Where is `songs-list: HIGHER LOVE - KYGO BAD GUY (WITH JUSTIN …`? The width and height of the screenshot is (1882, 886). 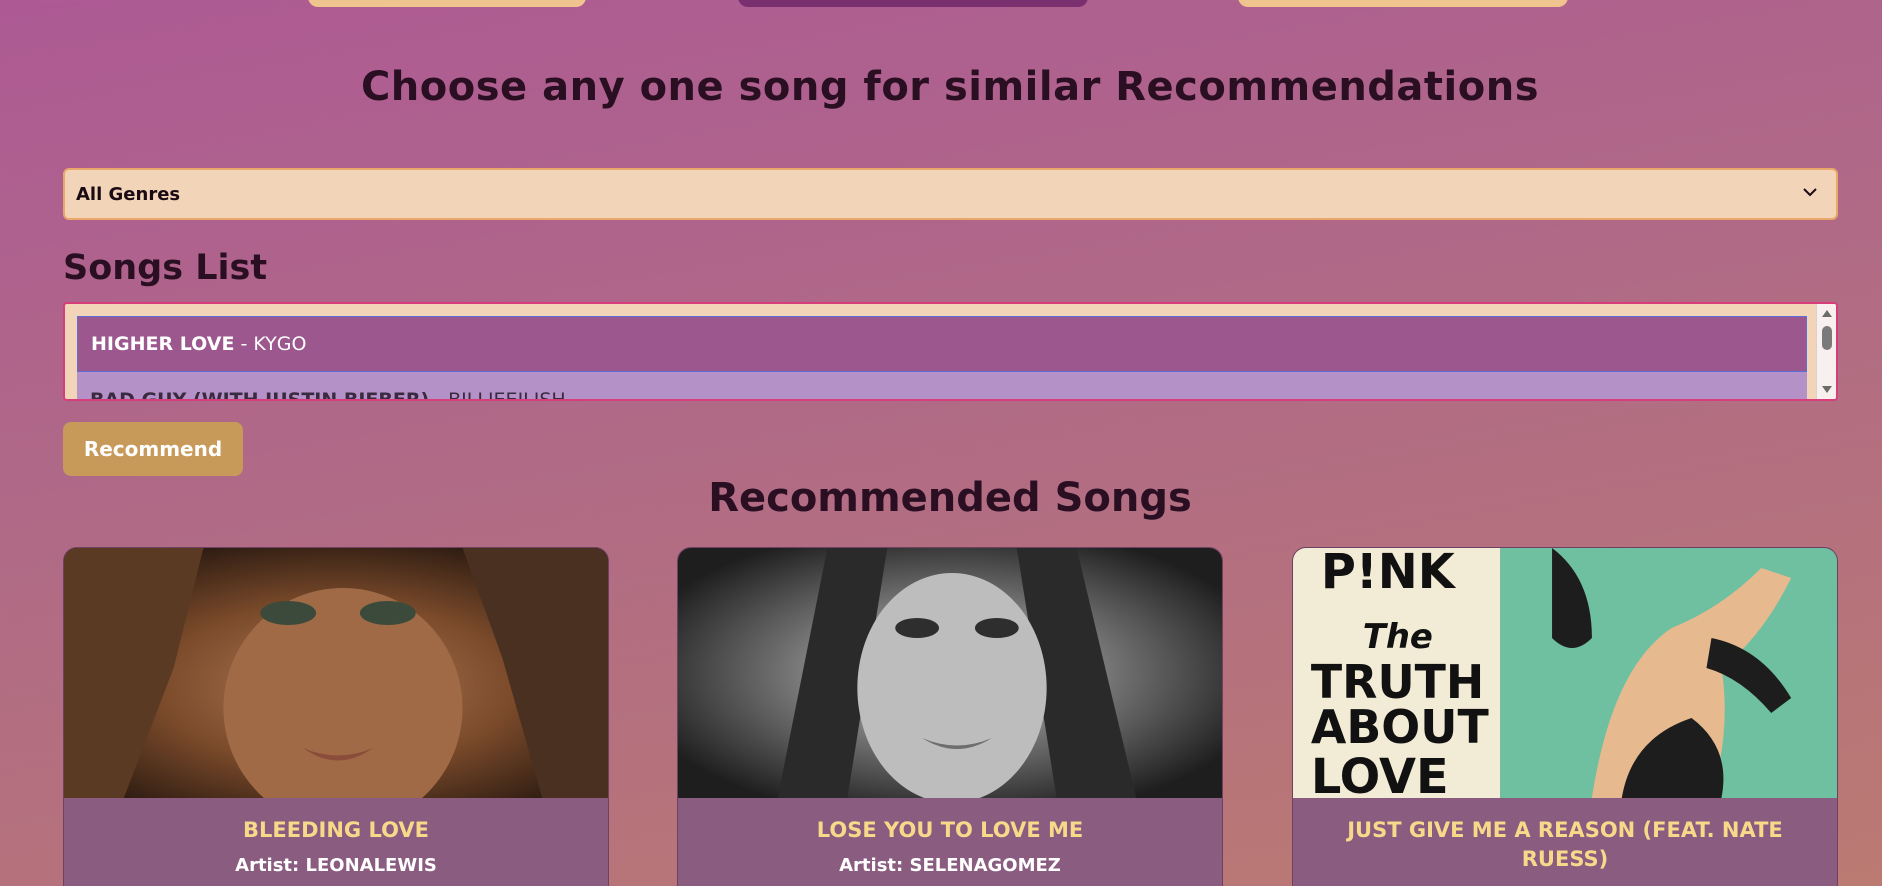 songs-list: HIGHER LOVE - KYGO BAD GUY (WITH JUSTIN … is located at coordinates (950, 351).